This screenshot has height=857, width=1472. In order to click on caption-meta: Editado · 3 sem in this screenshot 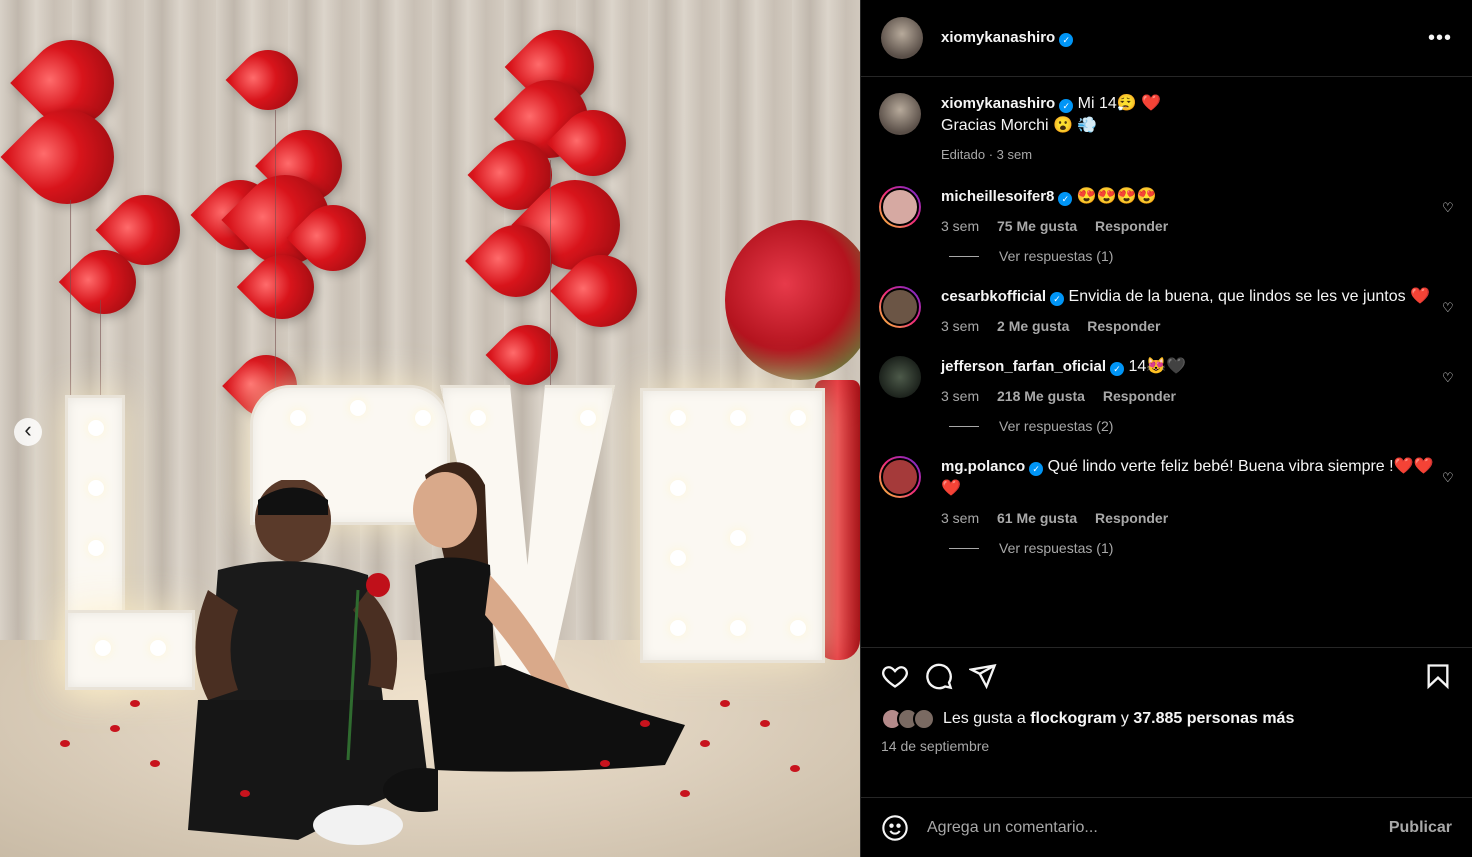, I will do `click(987, 154)`.